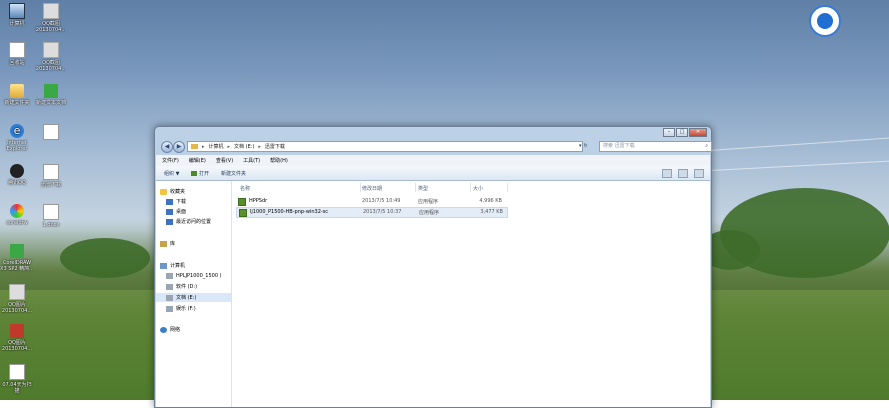  I want to click on desktop-icon-label: 新建文本文档, so click(50, 103).